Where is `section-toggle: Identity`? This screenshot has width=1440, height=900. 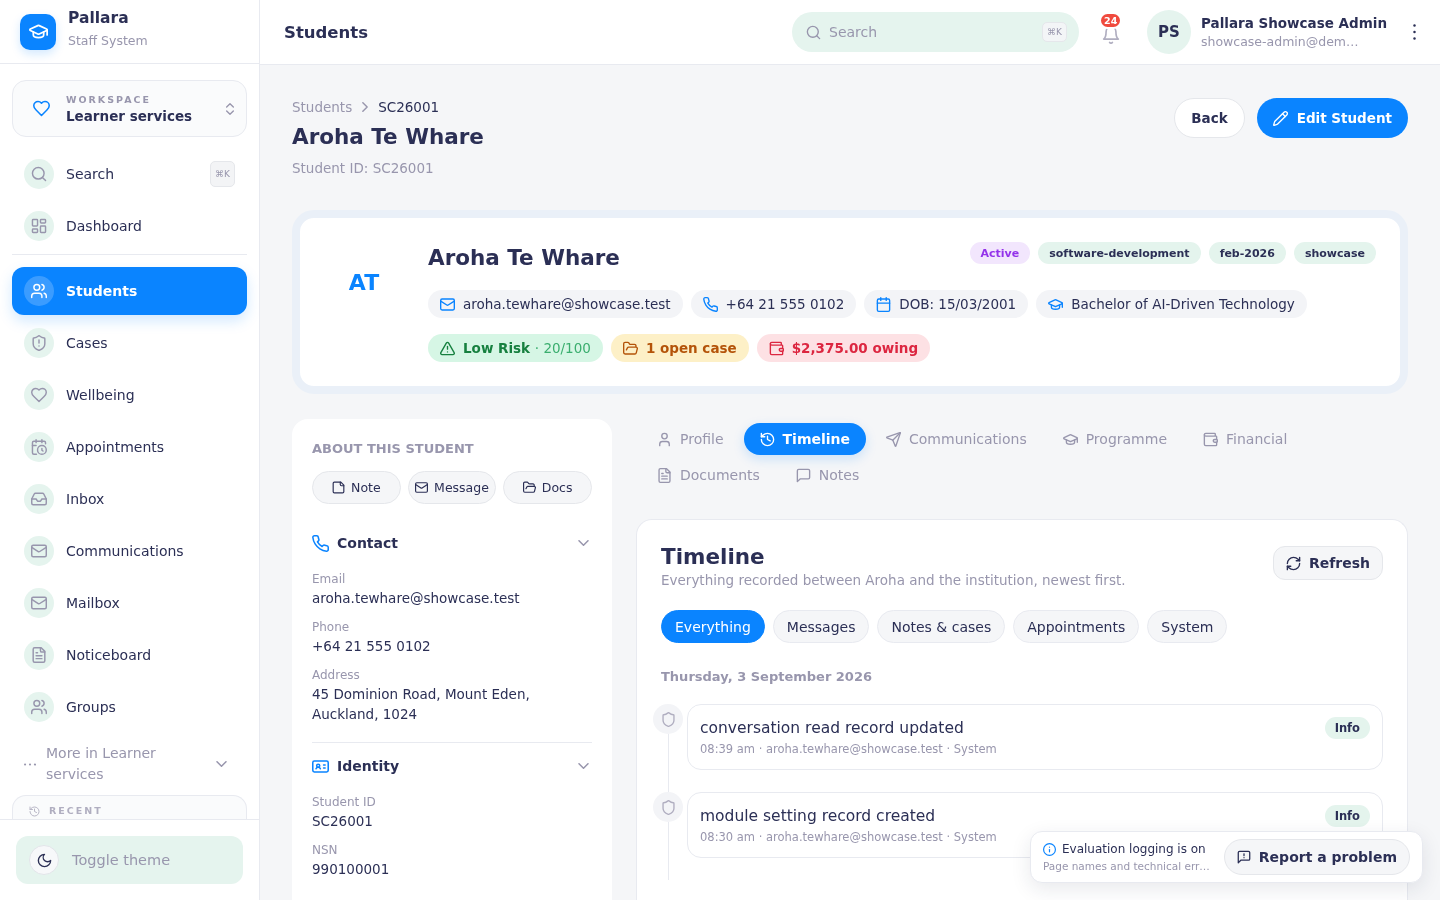 section-toggle: Identity is located at coordinates (452, 766).